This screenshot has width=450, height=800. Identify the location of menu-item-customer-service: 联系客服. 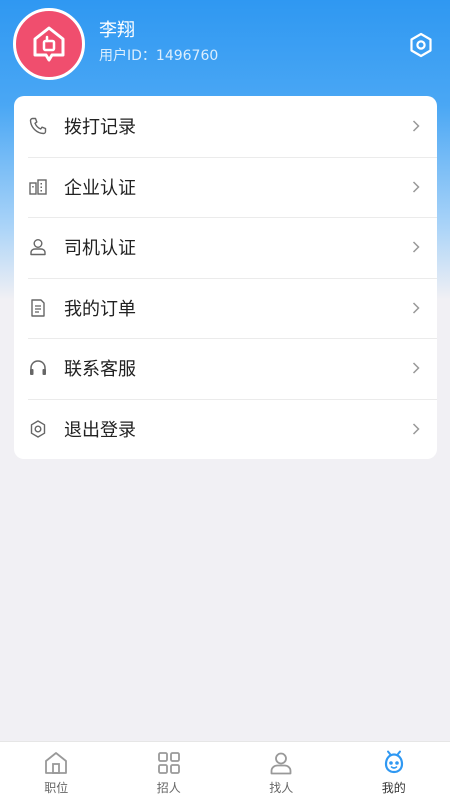
(225, 368).